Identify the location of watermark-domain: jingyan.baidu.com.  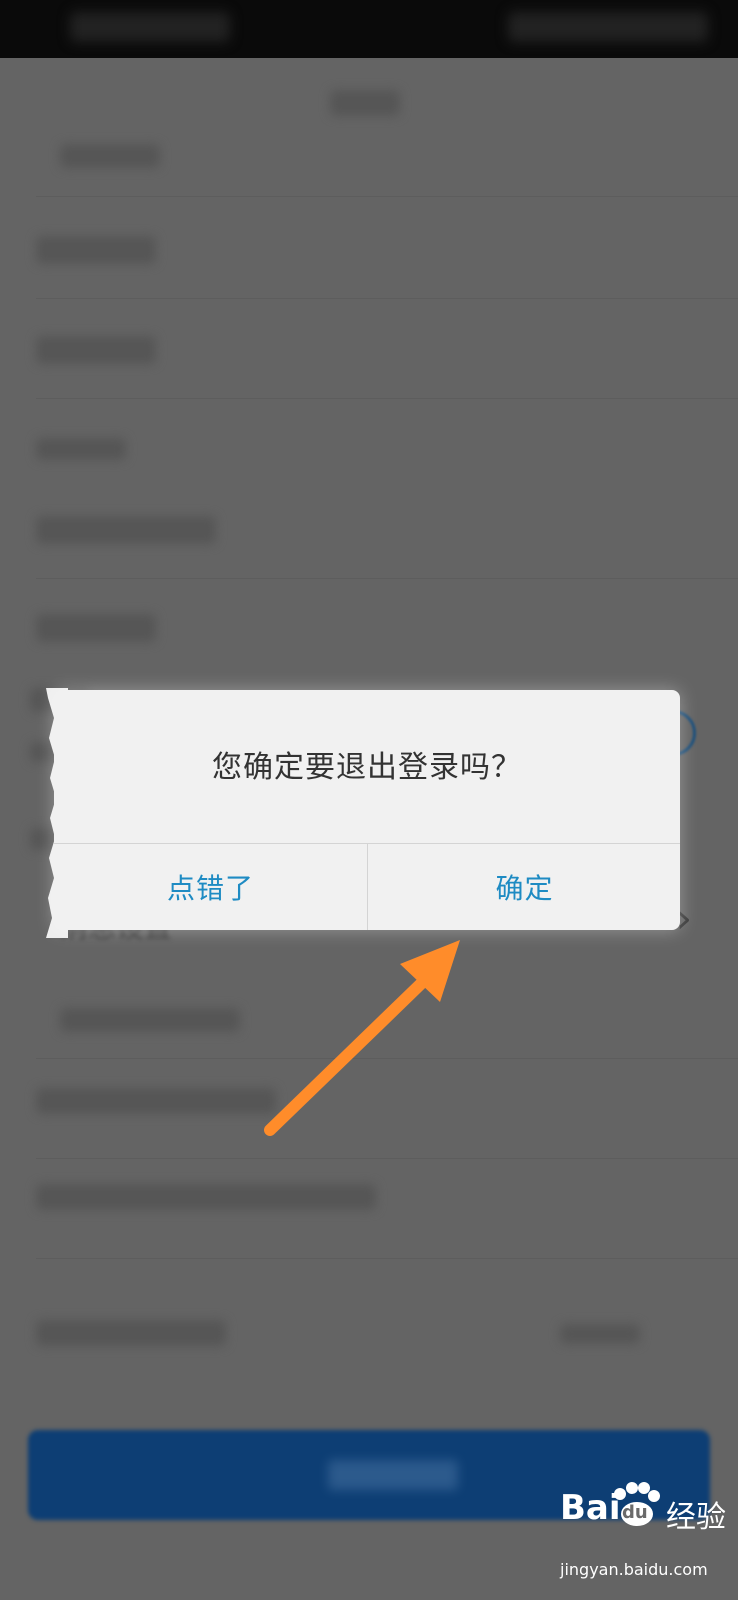
(634, 1569).